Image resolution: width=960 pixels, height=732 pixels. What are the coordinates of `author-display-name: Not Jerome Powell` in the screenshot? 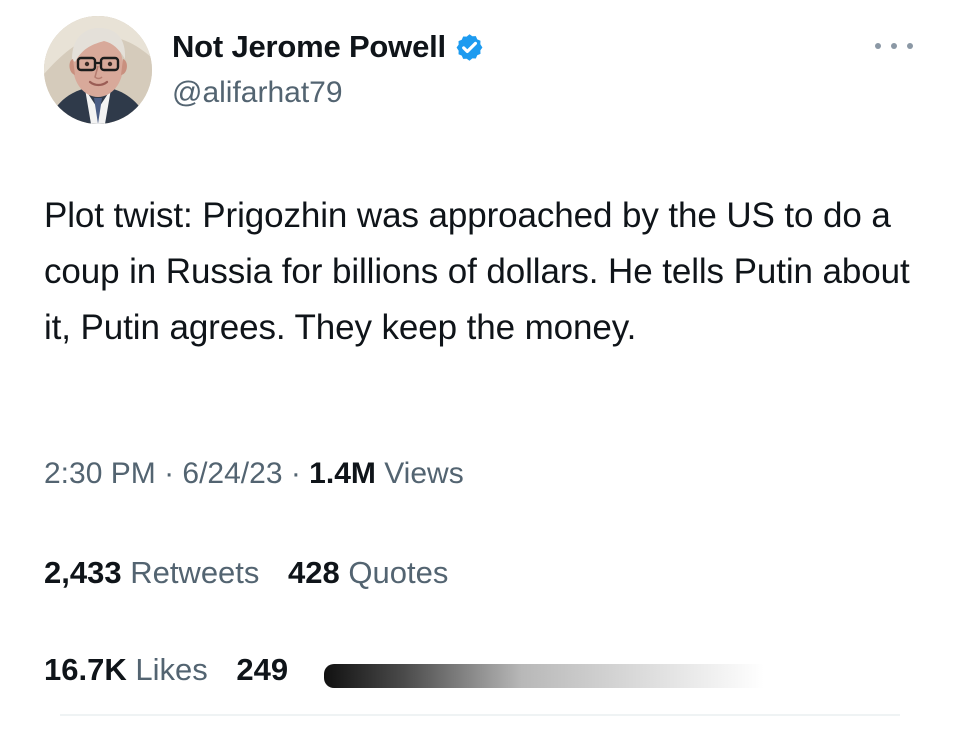 It's located at (309, 47).